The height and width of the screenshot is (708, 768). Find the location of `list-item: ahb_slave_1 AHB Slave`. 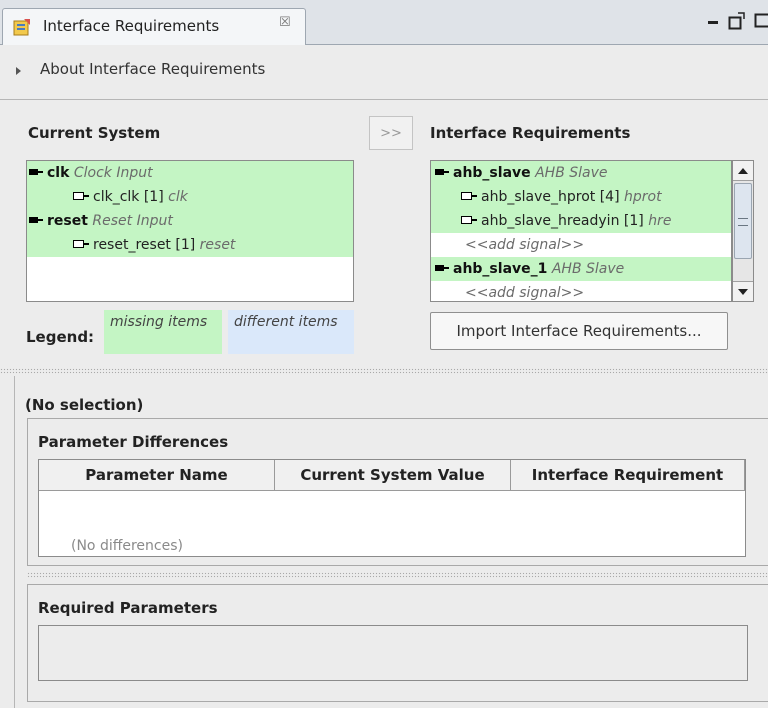

list-item: ahb_slave_1 AHB Slave is located at coordinates (581, 269).